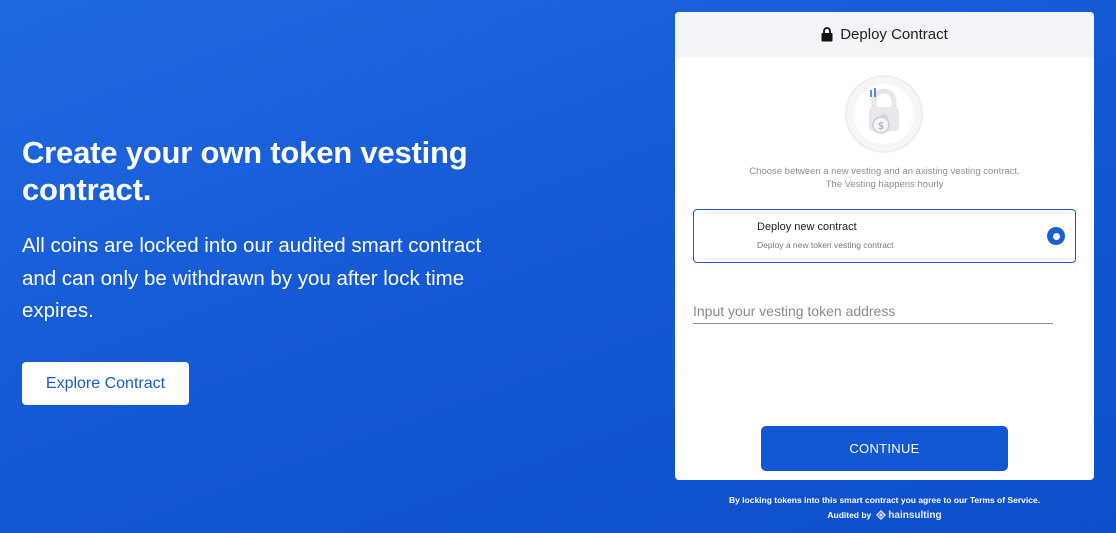 The image size is (1116, 533). I want to click on chainsulting-logo-icon, so click(881, 515).